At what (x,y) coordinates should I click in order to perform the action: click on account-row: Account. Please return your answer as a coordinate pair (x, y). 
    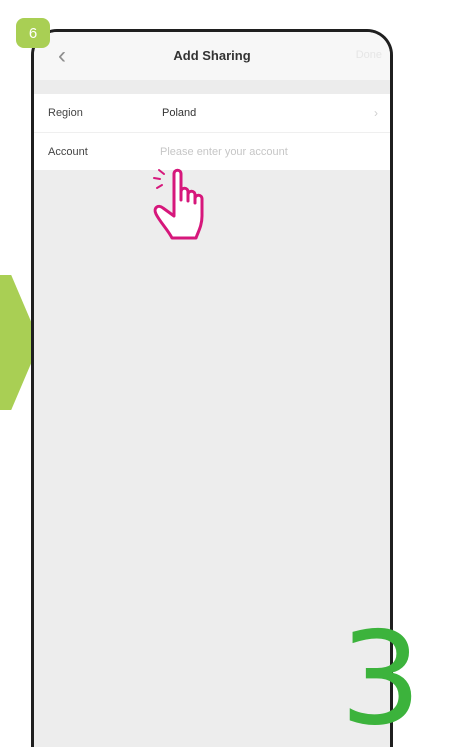
    Looking at the image, I should click on (212, 151).